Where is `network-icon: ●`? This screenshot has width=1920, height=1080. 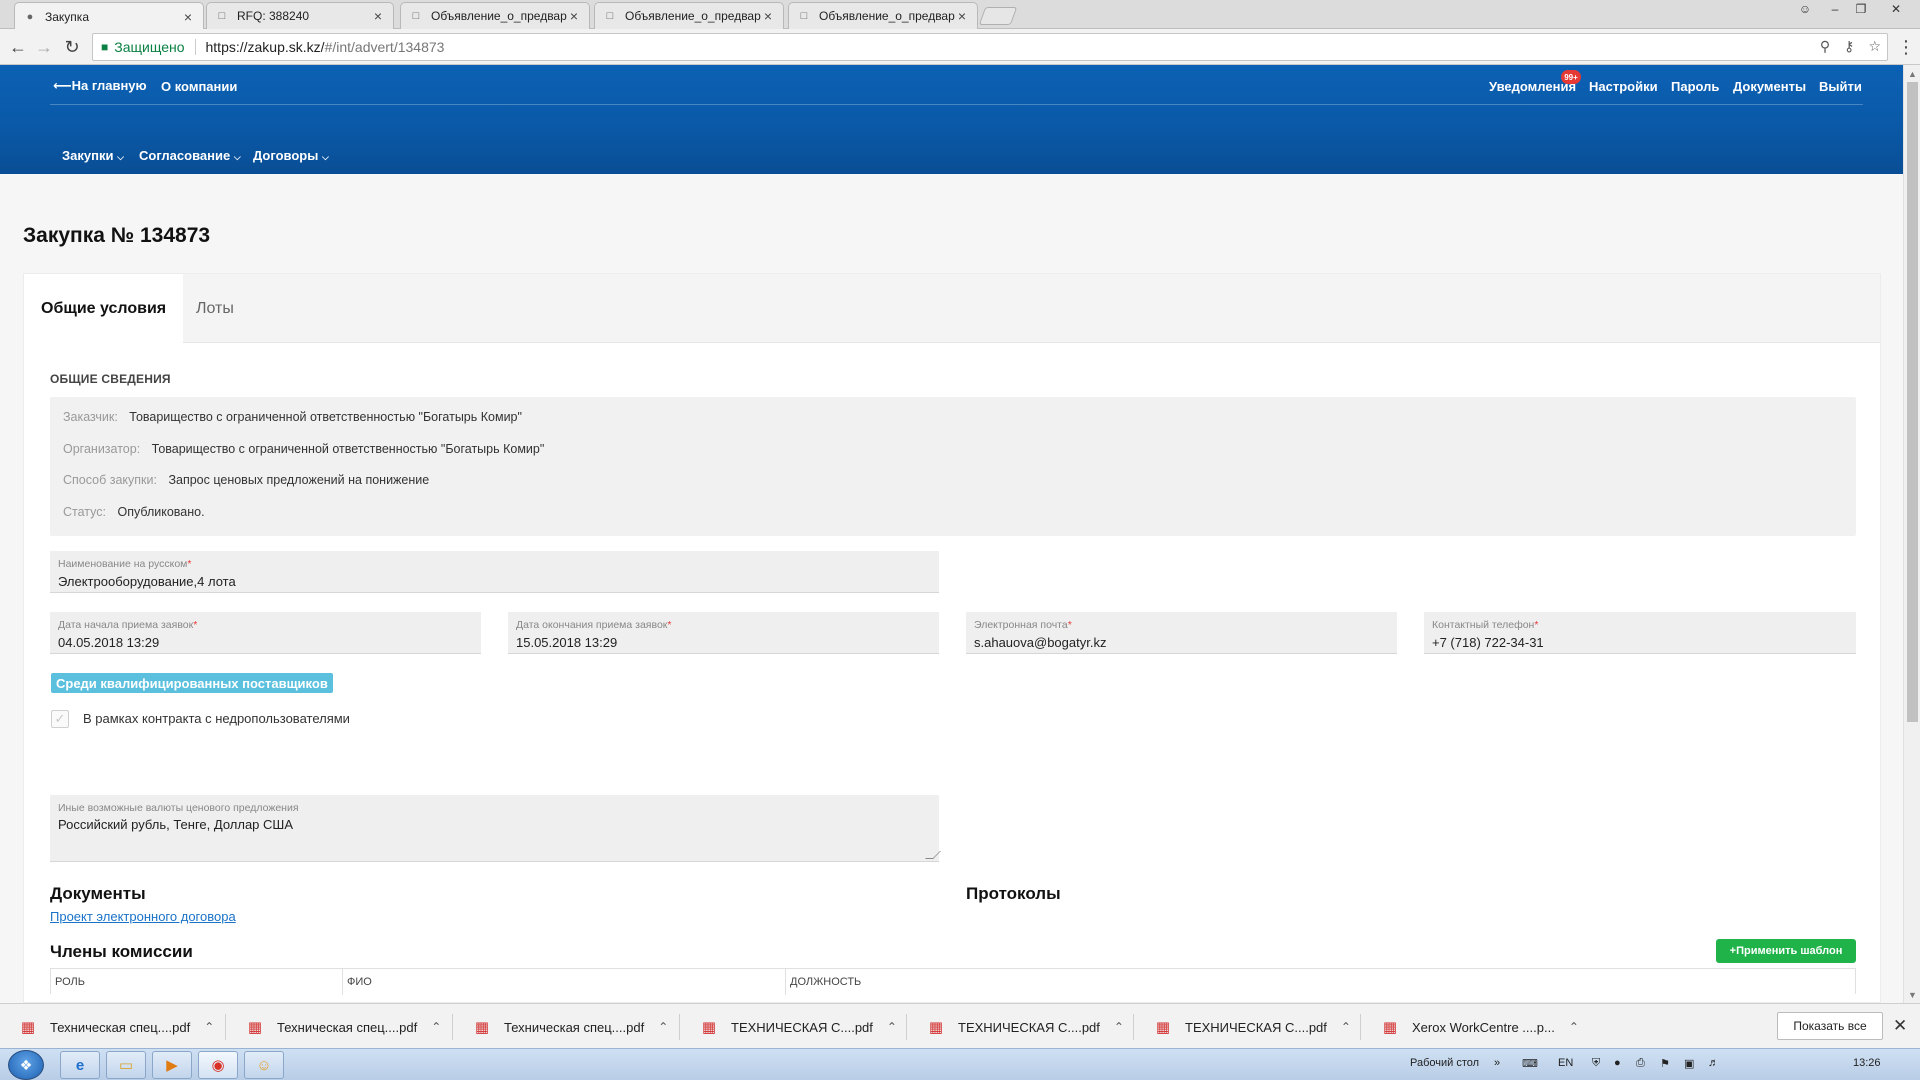 network-icon: ● is located at coordinates (1617, 1063).